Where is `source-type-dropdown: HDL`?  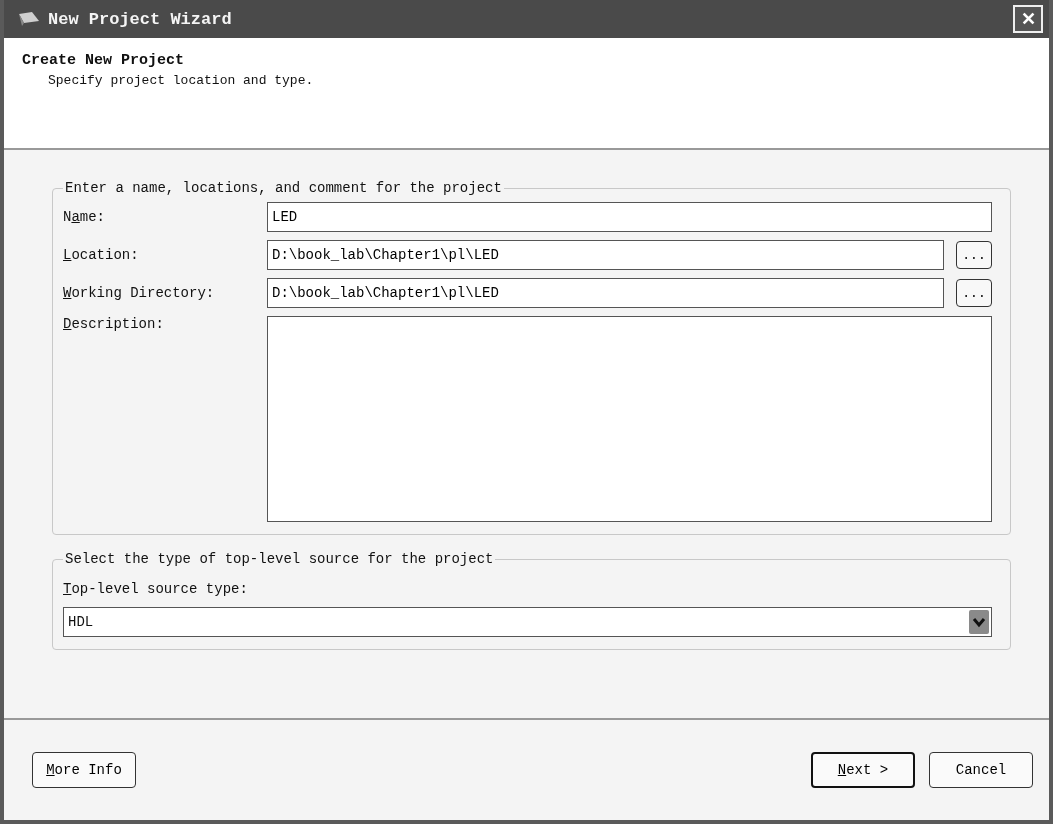
source-type-dropdown: HDL is located at coordinates (527, 622).